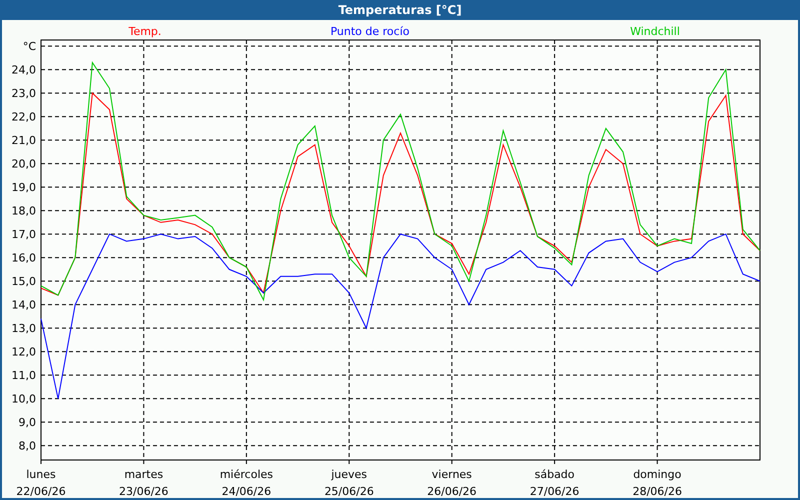 The image size is (800, 500). I want to click on axis-tick-label: domingo 28/06/26, so click(657, 482).